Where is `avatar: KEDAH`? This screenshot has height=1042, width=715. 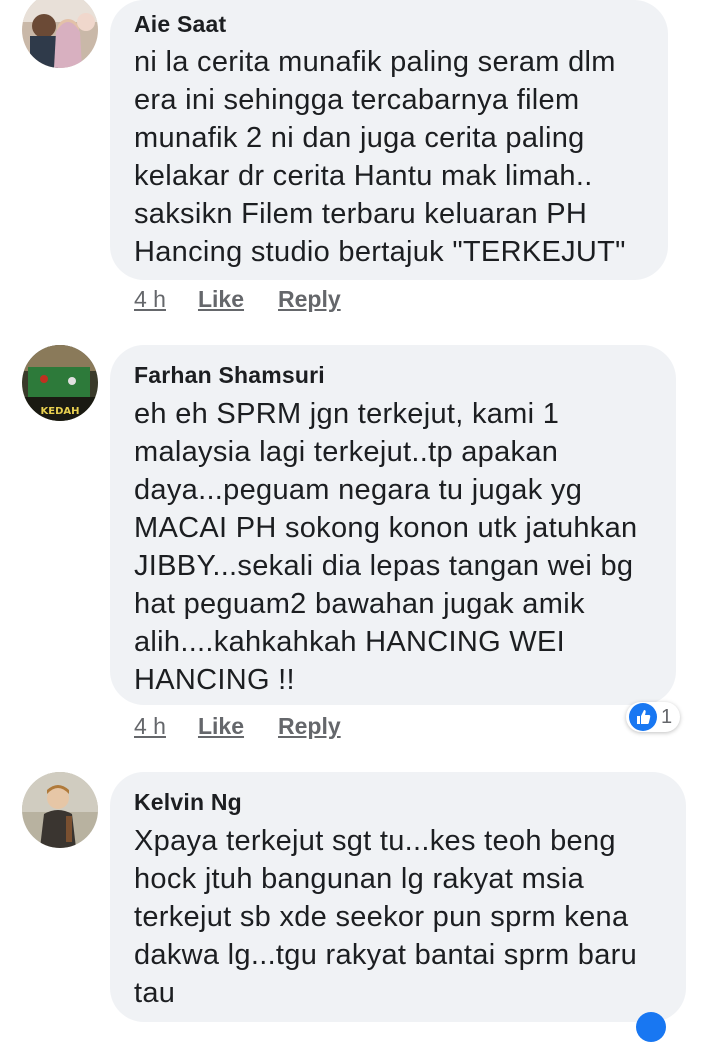
avatar: KEDAH is located at coordinates (60, 383).